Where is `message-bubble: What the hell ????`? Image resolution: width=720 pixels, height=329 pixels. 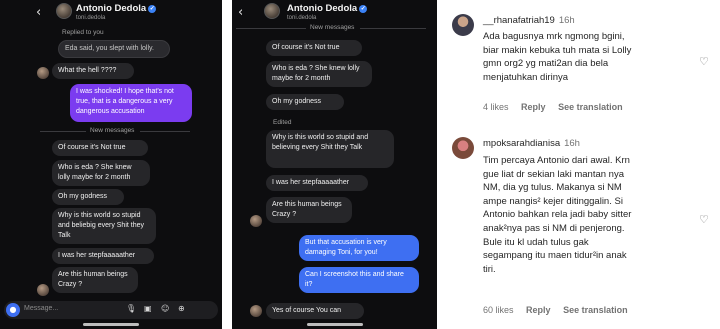 message-bubble: What the hell ???? is located at coordinates (93, 71).